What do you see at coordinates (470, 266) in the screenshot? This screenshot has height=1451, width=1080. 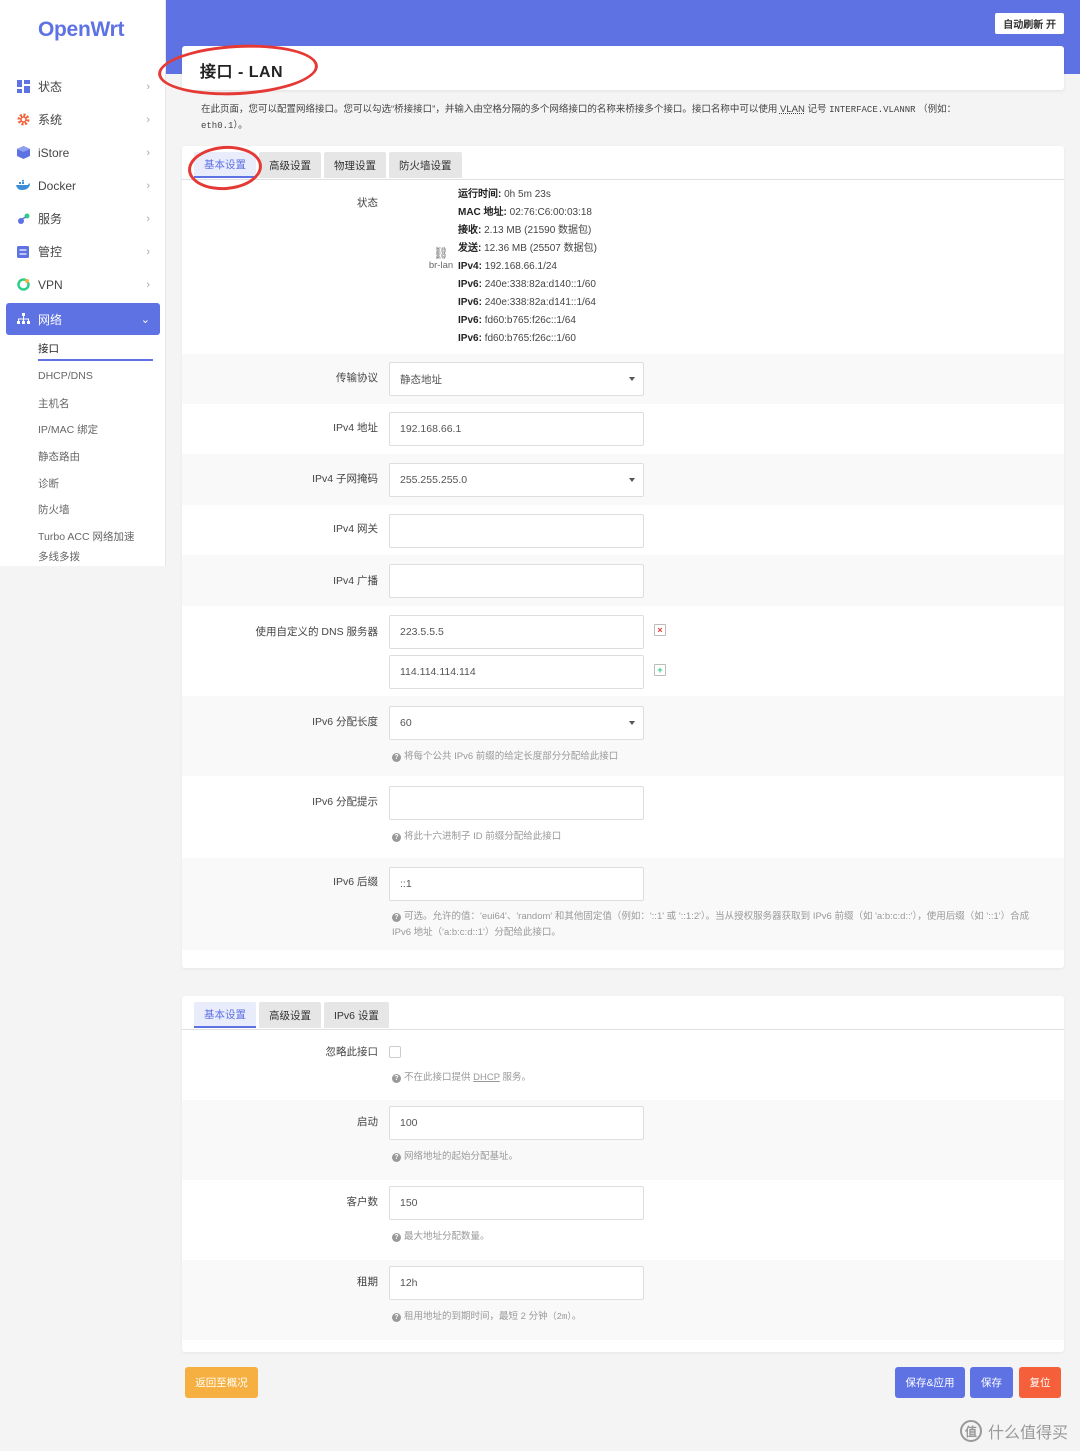 I see `ipv4-key: IPv4:` at bounding box center [470, 266].